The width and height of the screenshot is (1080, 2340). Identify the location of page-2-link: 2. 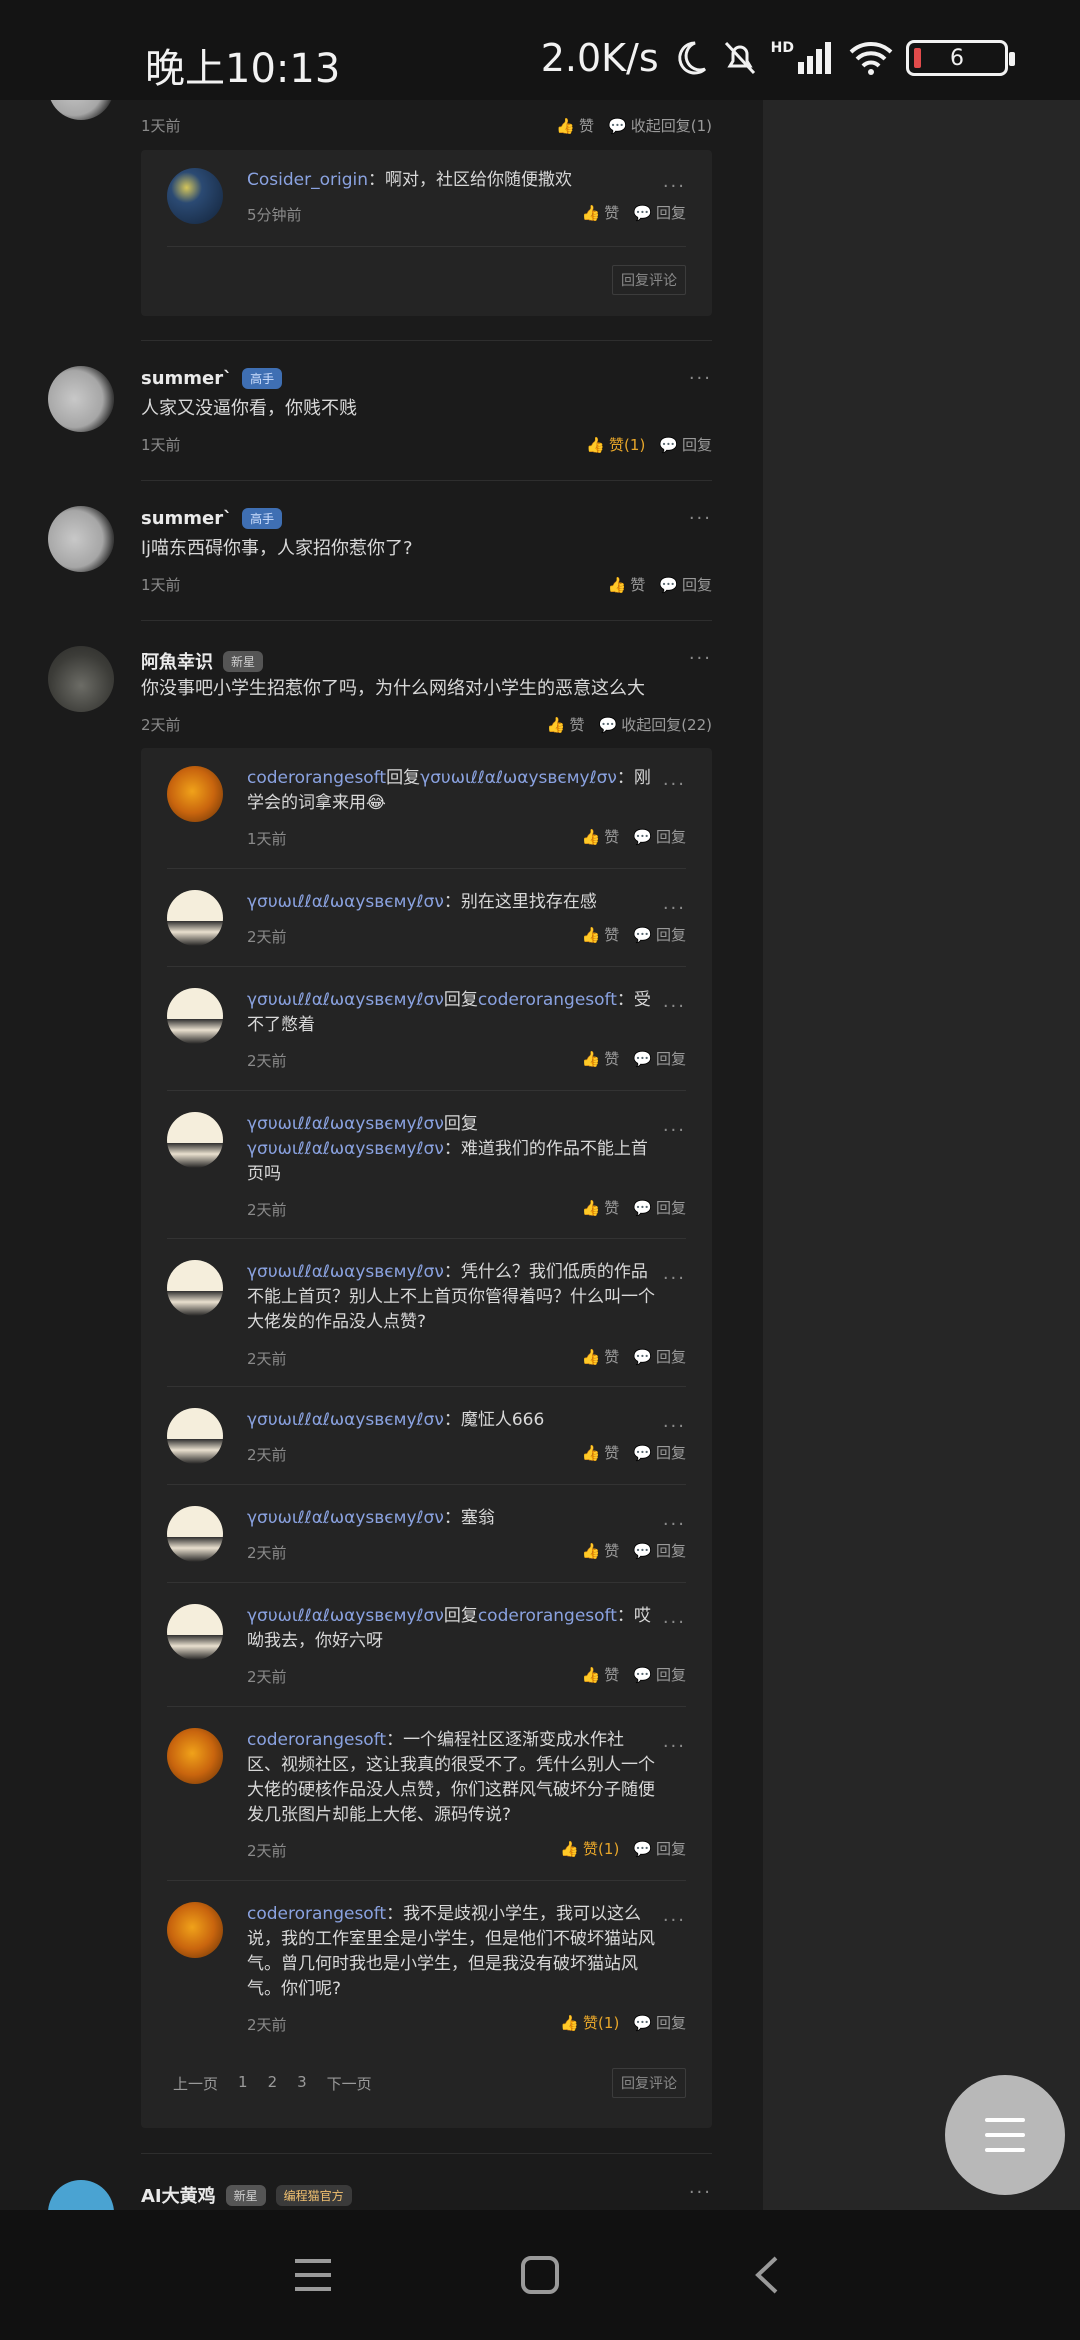
(273, 2083).